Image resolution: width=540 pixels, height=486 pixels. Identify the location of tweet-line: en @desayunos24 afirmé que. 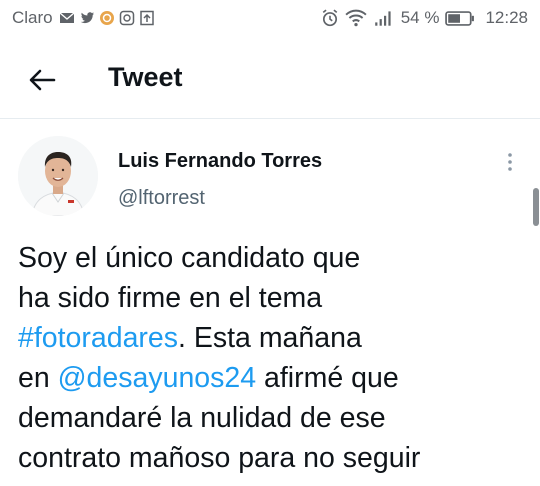
(270, 378).